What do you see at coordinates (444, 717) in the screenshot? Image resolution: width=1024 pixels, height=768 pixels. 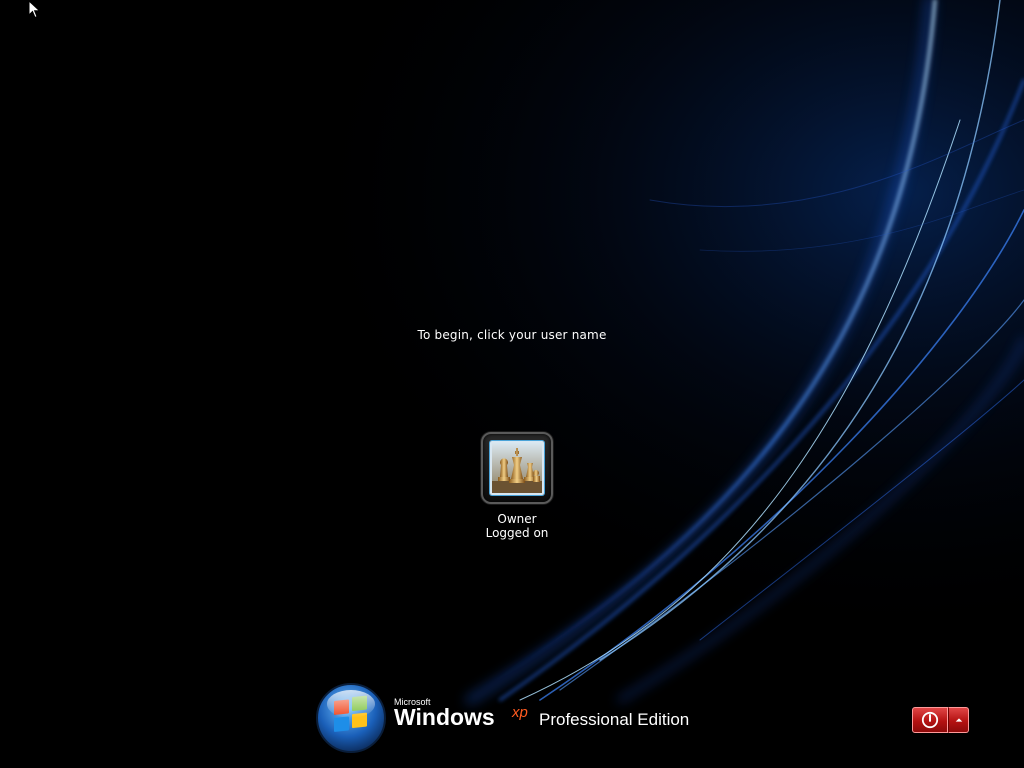 I see `brand-windows: Windows` at bounding box center [444, 717].